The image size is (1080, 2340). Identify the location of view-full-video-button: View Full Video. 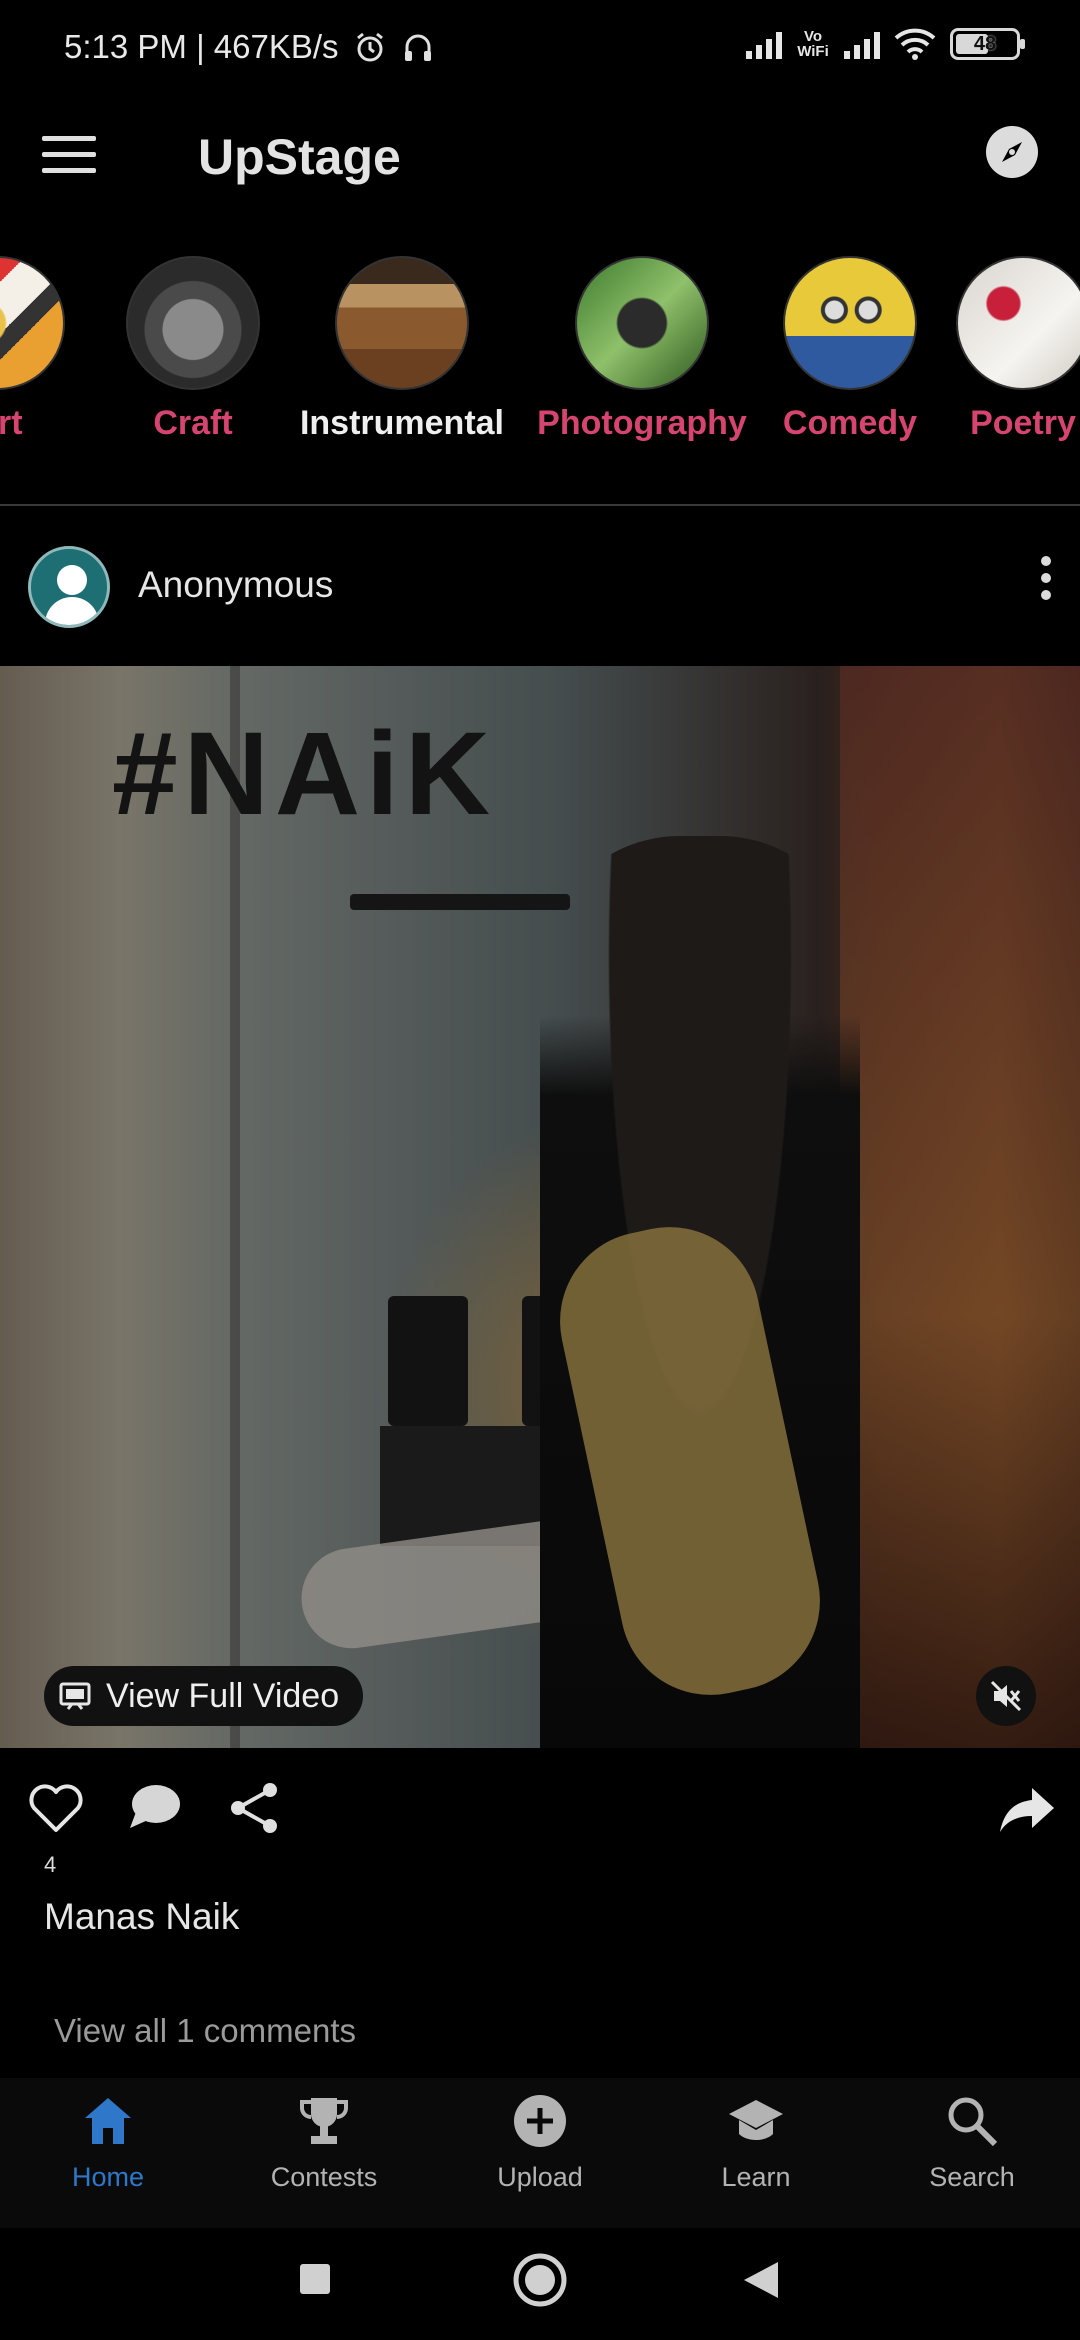
(204, 1696).